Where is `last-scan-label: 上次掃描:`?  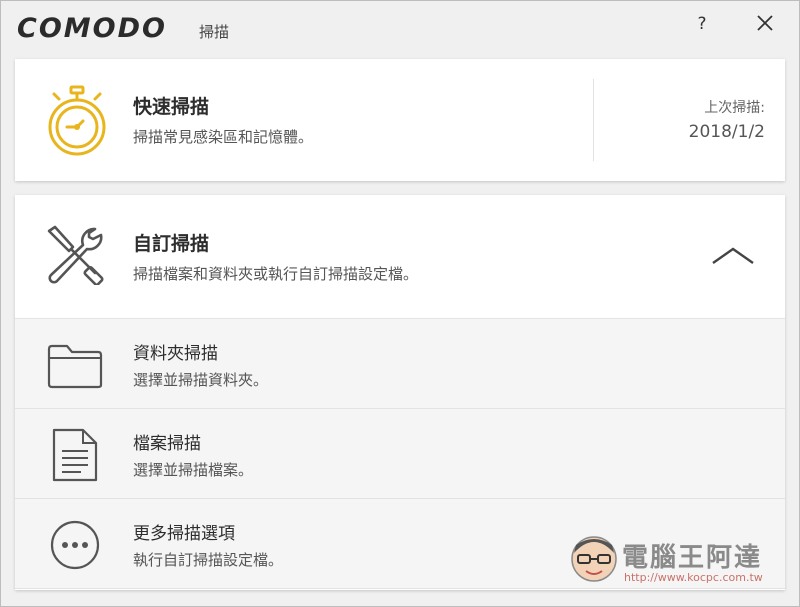 last-scan-label: 上次掃描: is located at coordinates (734, 108).